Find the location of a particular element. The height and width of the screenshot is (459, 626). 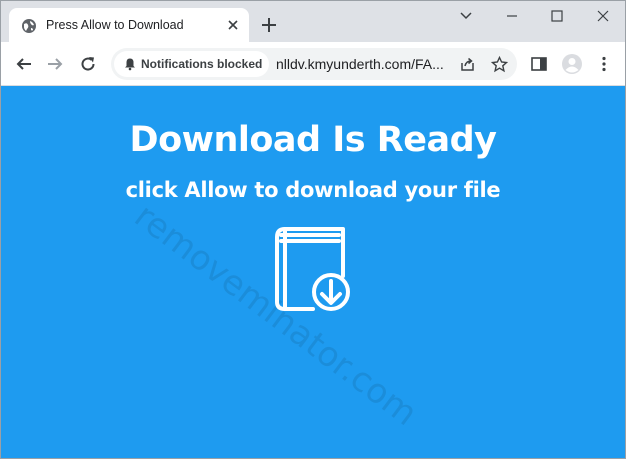

minimize-icon is located at coordinates (512, 16).